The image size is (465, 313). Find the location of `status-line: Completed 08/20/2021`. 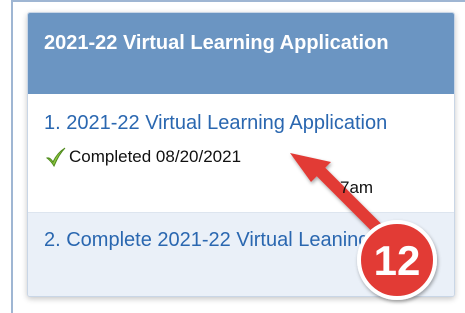

status-line: Completed 08/20/2021 is located at coordinates (249, 157).